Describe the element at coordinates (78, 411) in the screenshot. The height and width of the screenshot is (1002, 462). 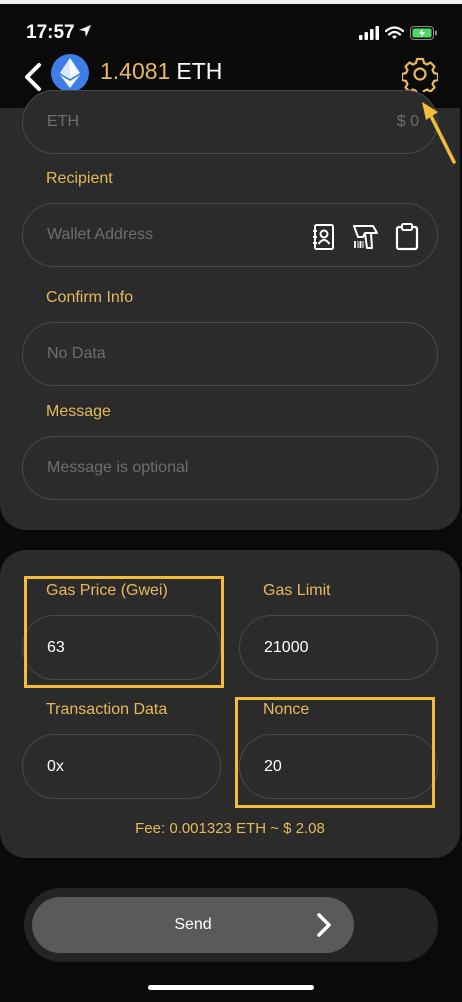
I see `message-label: Message` at that location.